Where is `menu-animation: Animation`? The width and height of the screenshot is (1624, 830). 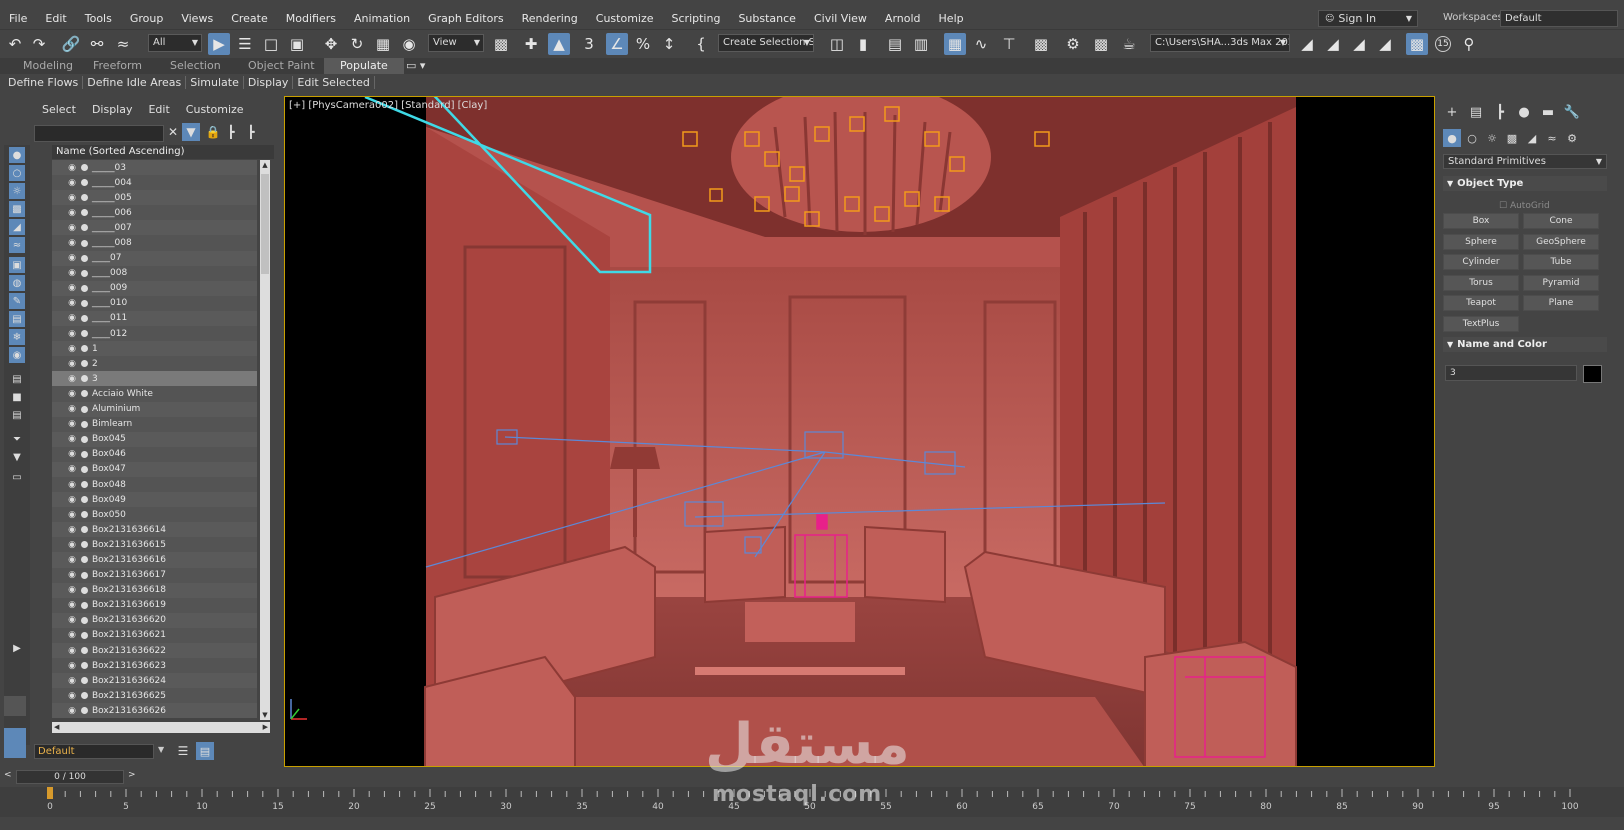 menu-animation: Animation is located at coordinates (382, 18).